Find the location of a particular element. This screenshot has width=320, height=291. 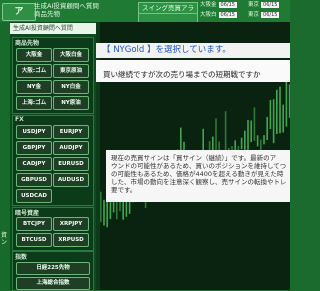

price-ticker: 大阪白 06/15 is located at coordinates (218, 15).